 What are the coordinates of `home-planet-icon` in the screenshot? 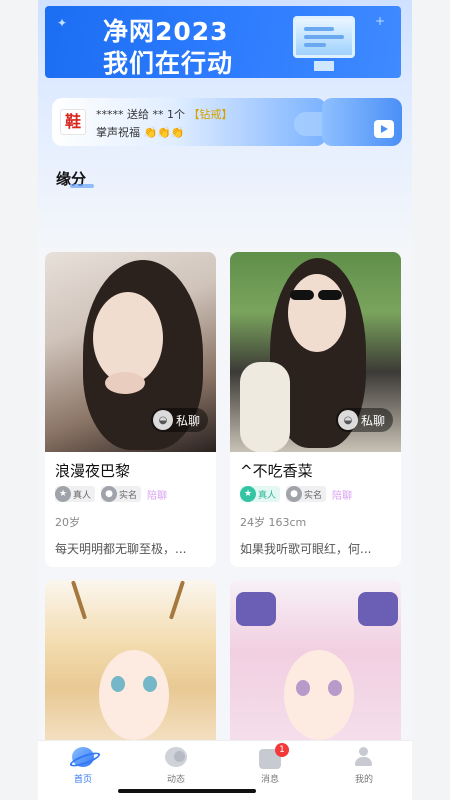 It's located at (83, 757).